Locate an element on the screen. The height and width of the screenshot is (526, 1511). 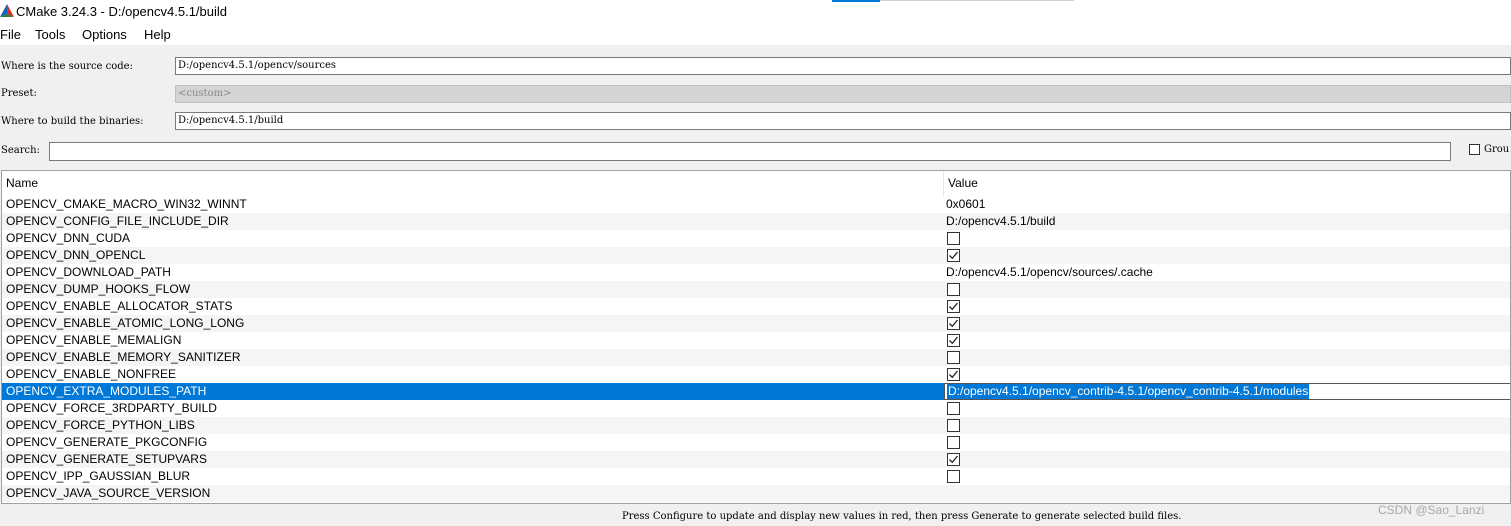
preset-combo: <custom> is located at coordinates (843, 94).